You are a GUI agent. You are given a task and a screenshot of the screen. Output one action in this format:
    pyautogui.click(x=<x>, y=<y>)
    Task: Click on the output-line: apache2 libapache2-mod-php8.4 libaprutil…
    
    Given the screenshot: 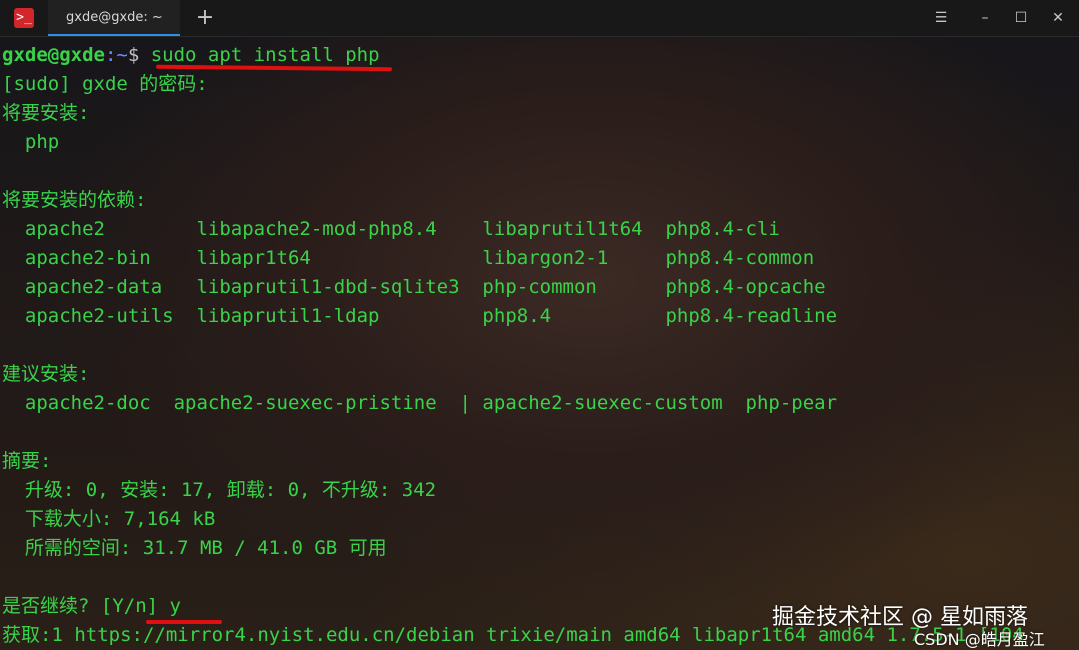 What is the action you would take?
    pyautogui.click(x=391, y=229)
    